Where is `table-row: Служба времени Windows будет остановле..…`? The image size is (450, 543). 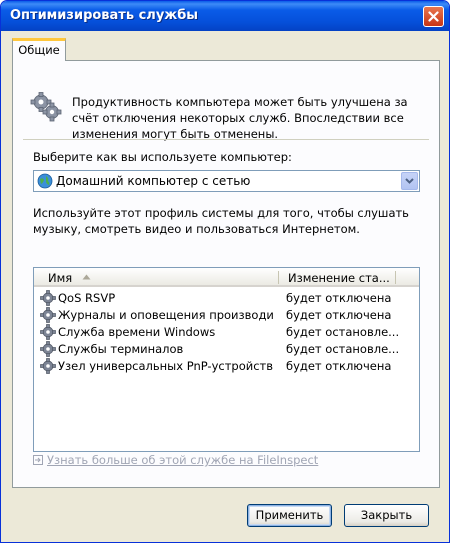 table-row: Служба времени Windows будет остановле..… is located at coordinates (227, 332).